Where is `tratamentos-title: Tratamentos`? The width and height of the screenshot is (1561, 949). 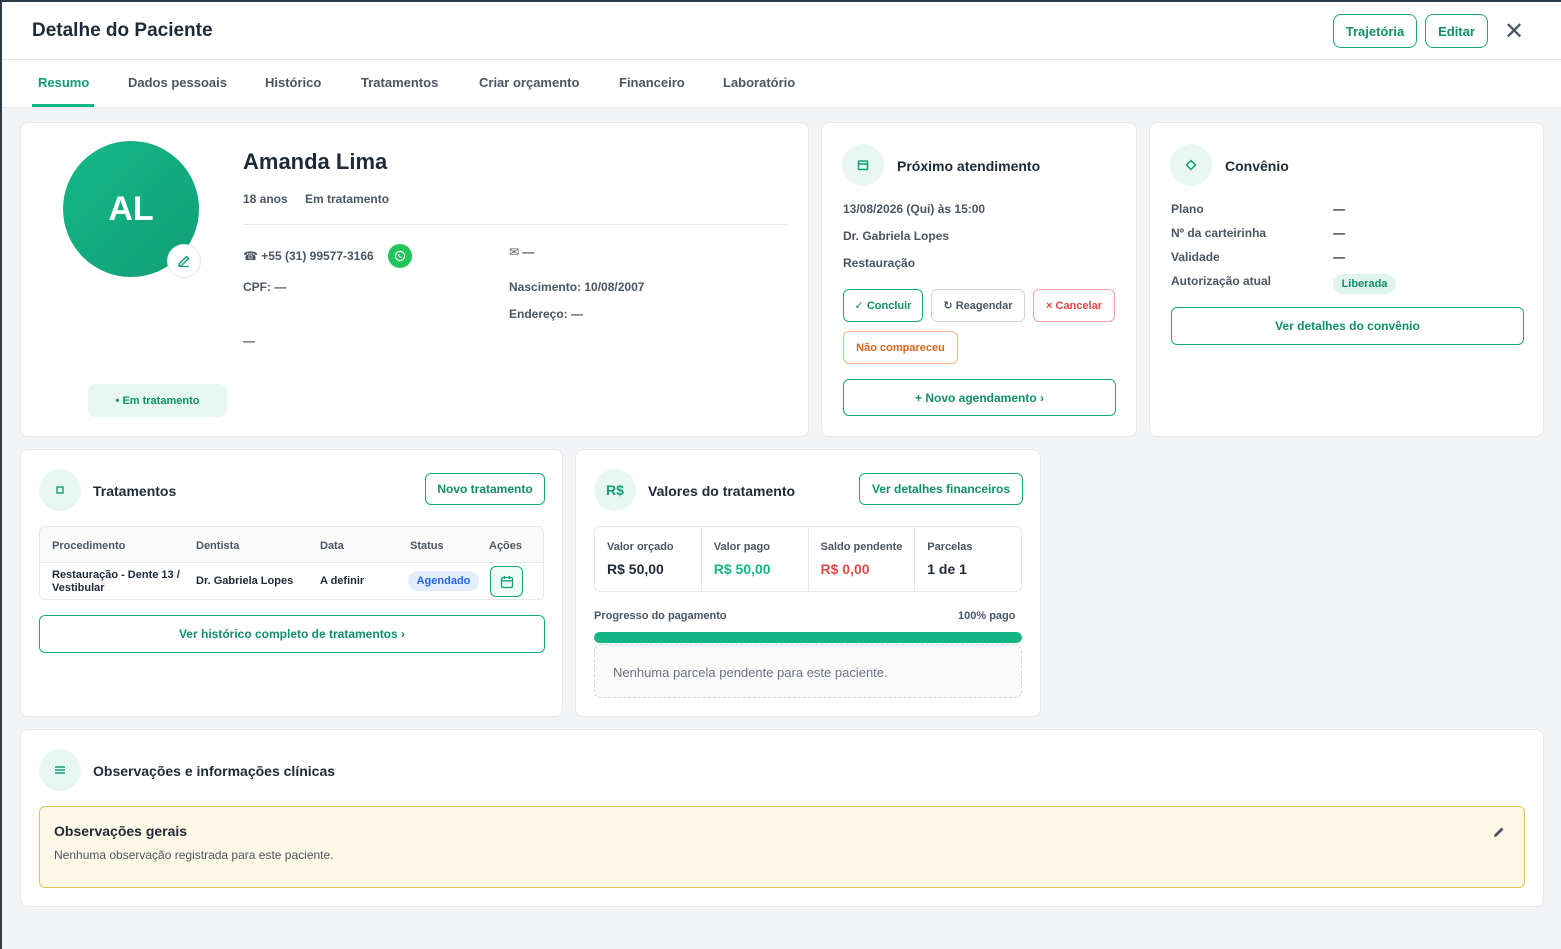
tratamentos-title: Tratamentos is located at coordinates (135, 491).